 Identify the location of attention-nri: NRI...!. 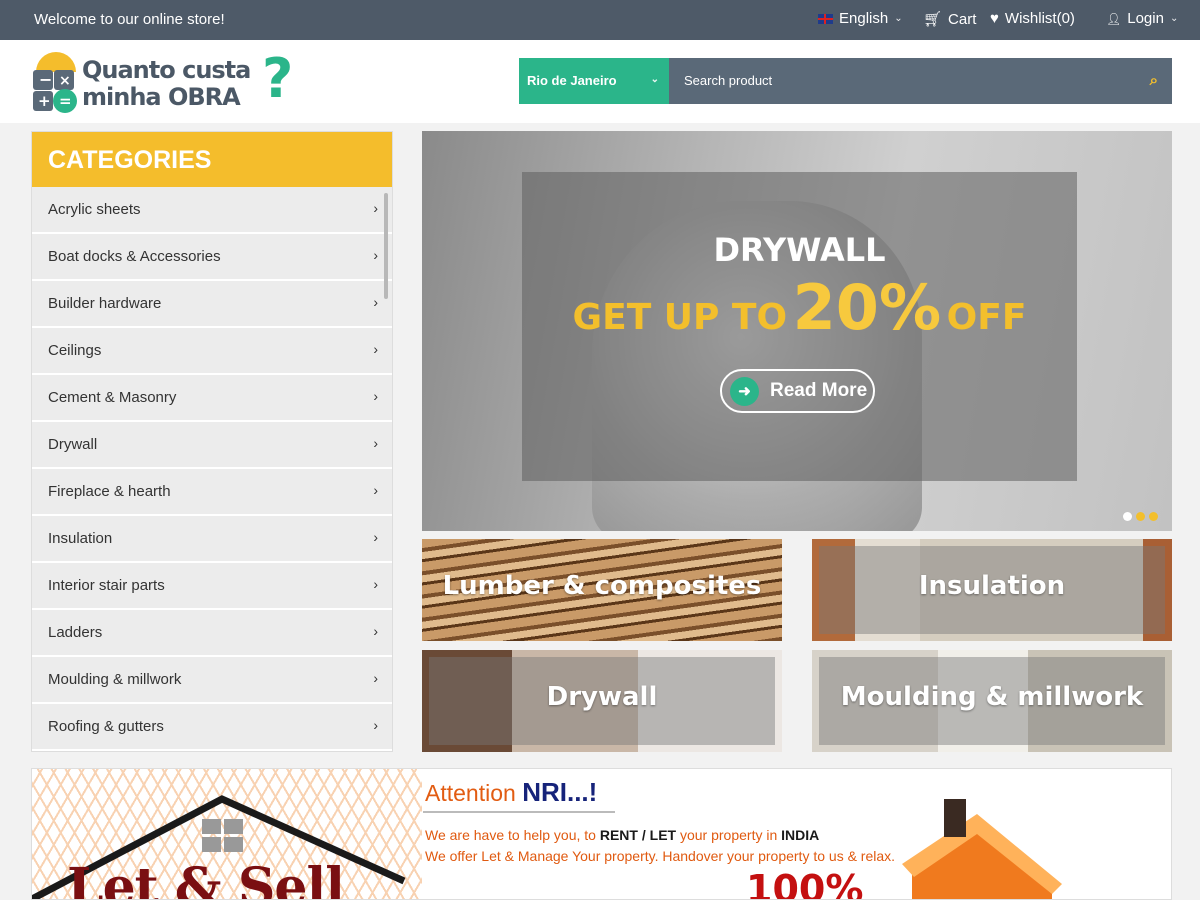
(560, 792).